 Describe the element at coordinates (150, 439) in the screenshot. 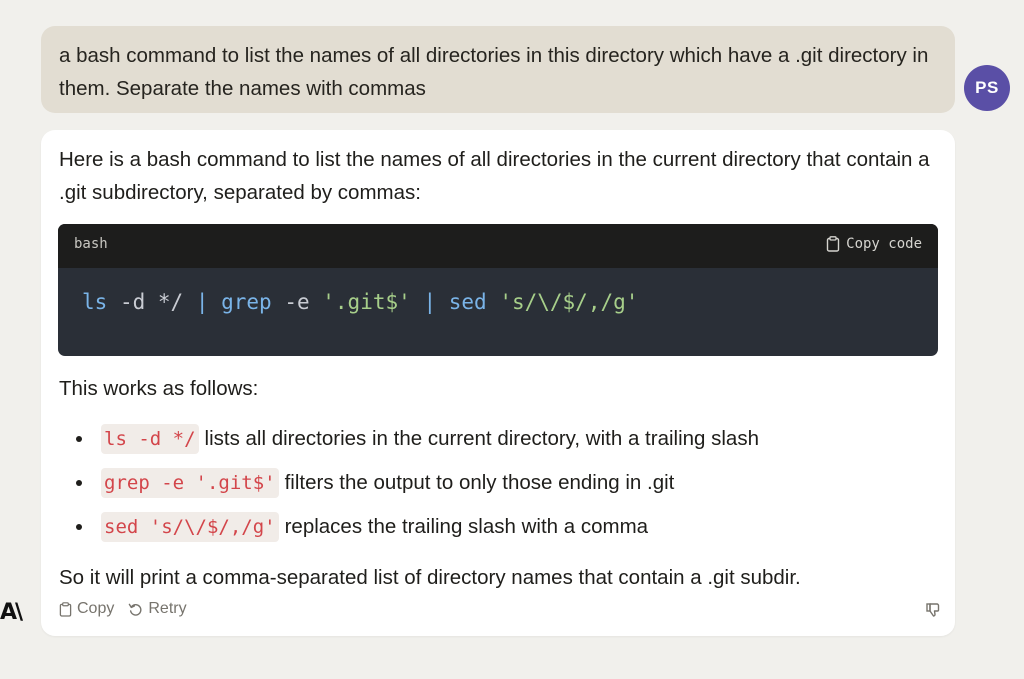

I see `inline-code: ls -d */` at that location.